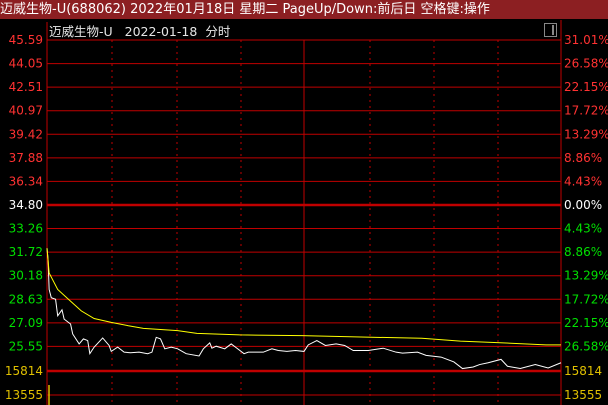 This screenshot has height=405, width=608. Describe the element at coordinates (26, 299) in the screenshot. I see `left-axis-label: 28.63` at that location.